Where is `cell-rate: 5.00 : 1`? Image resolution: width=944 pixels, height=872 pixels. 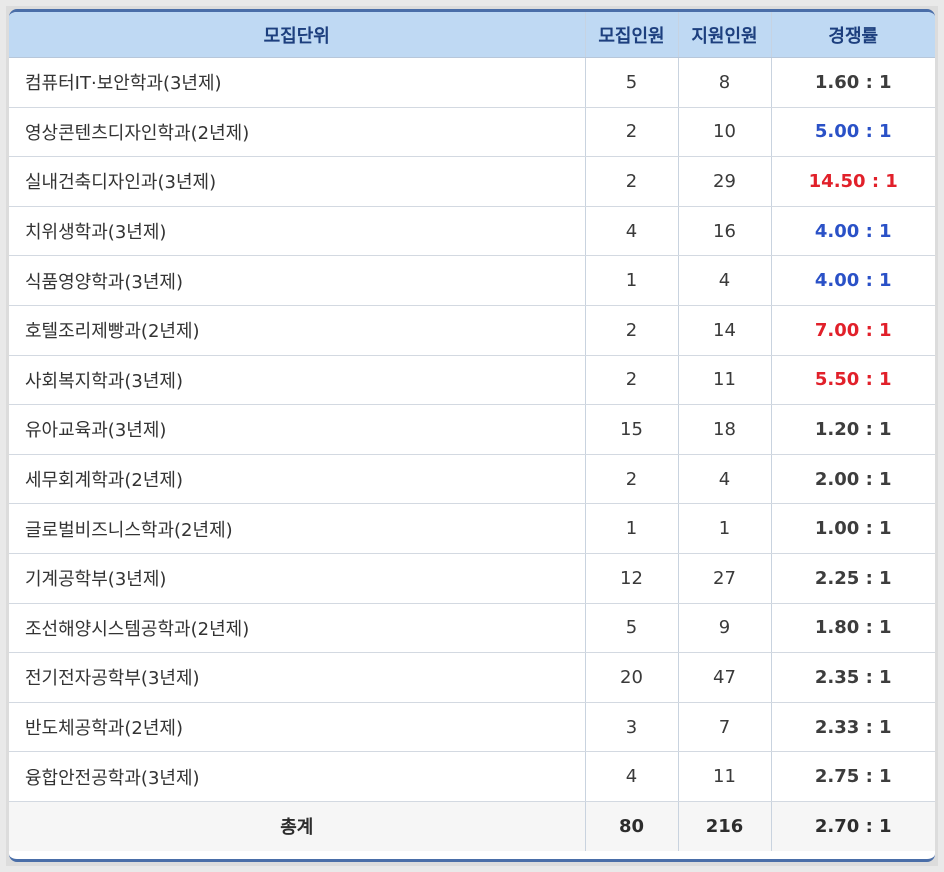 cell-rate: 5.00 : 1 is located at coordinates (853, 132).